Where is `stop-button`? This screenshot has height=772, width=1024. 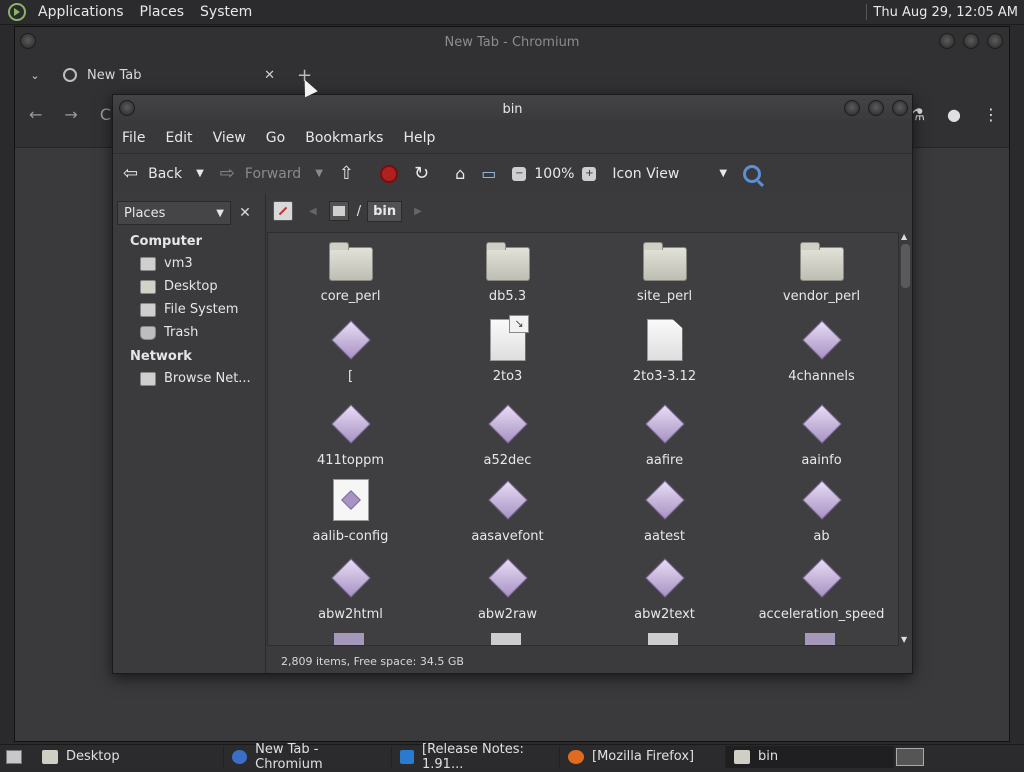 stop-button is located at coordinates (389, 173).